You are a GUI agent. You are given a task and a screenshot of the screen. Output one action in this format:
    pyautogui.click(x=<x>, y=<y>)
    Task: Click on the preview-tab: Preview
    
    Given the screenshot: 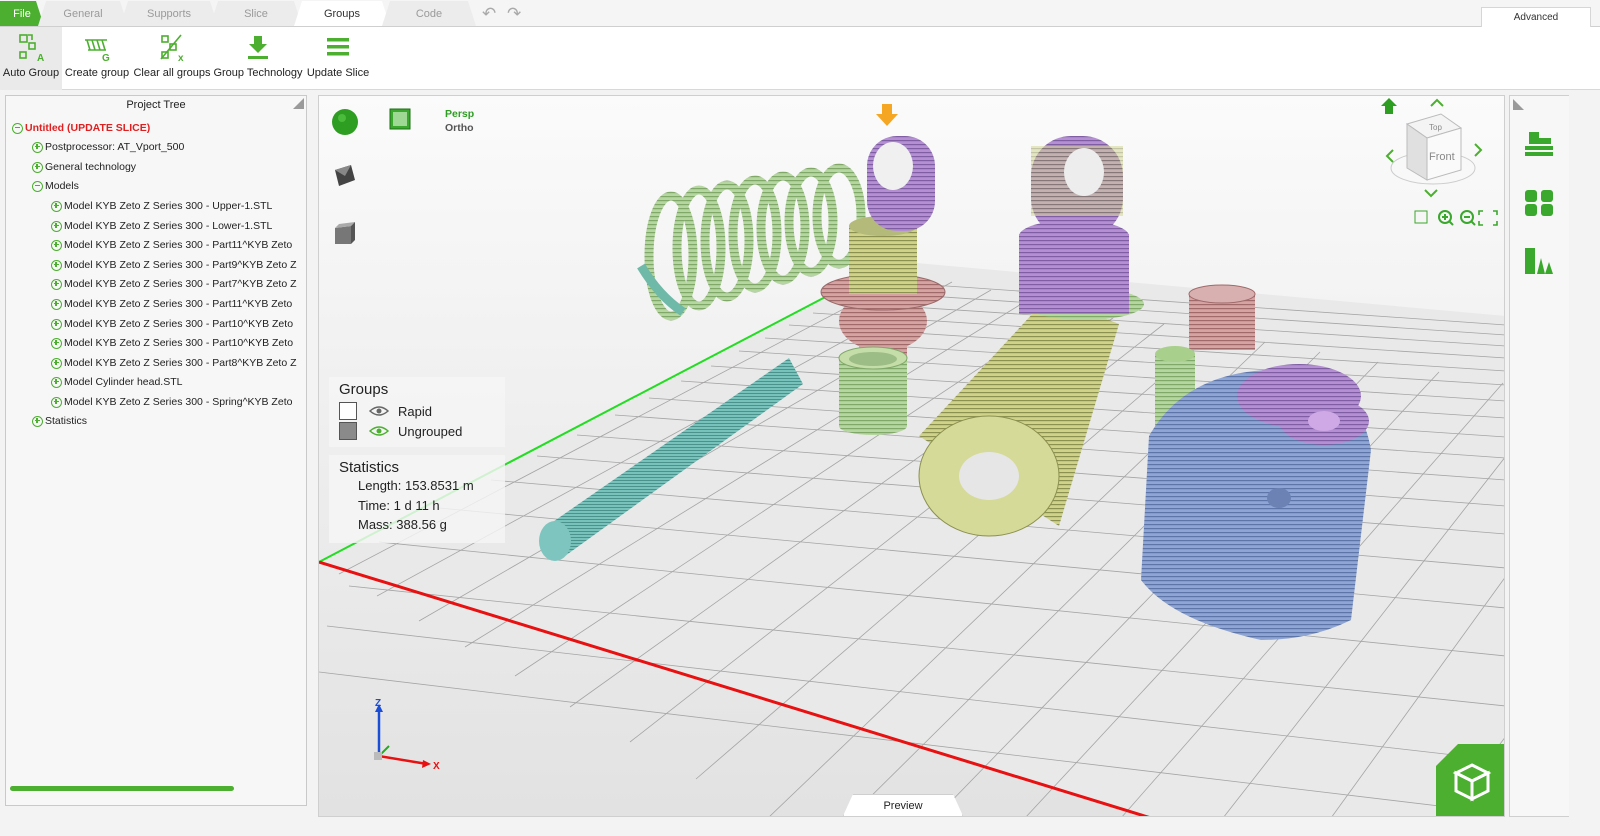 What is the action you would take?
    pyautogui.click(x=903, y=805)
    